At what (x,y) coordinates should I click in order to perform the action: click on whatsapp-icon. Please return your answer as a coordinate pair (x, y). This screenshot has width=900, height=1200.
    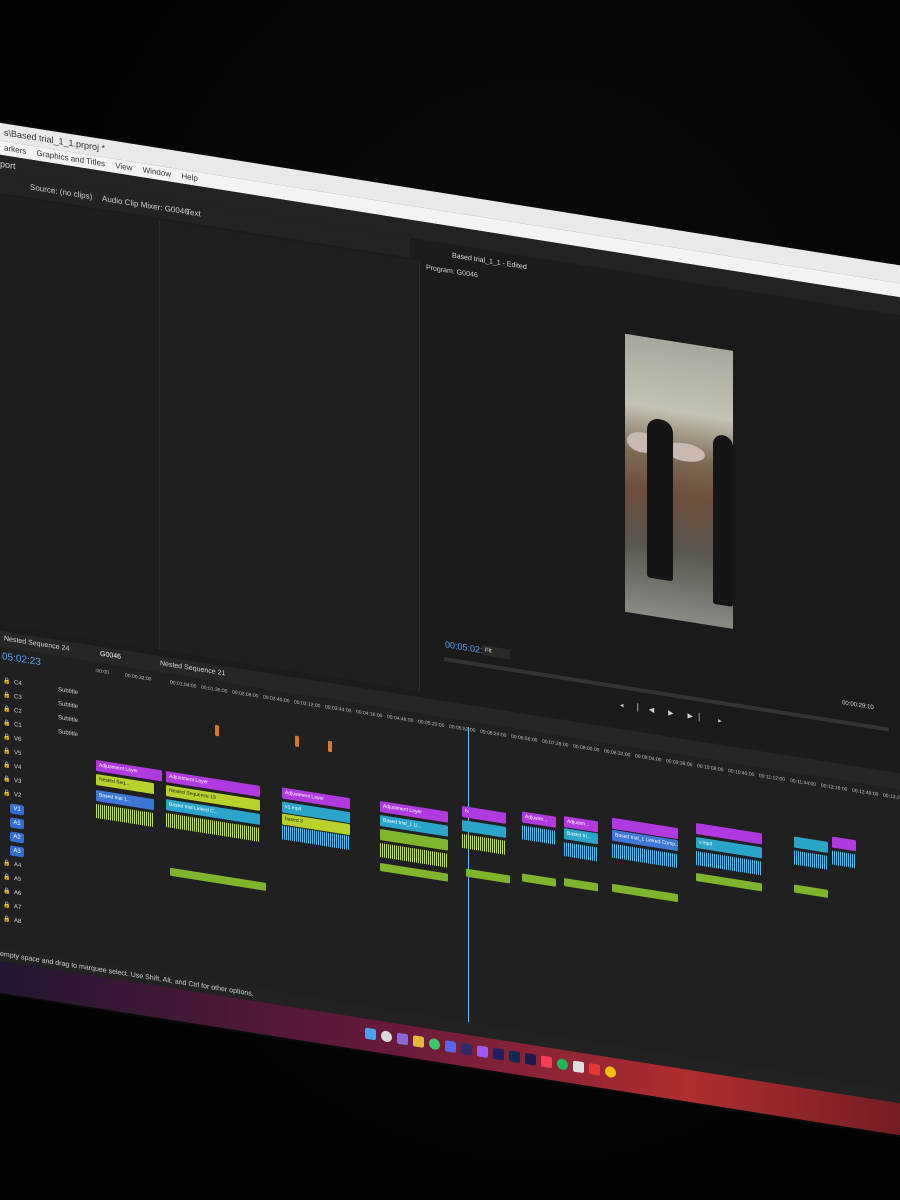
    Looking at the image, I should click on (434, 1044).